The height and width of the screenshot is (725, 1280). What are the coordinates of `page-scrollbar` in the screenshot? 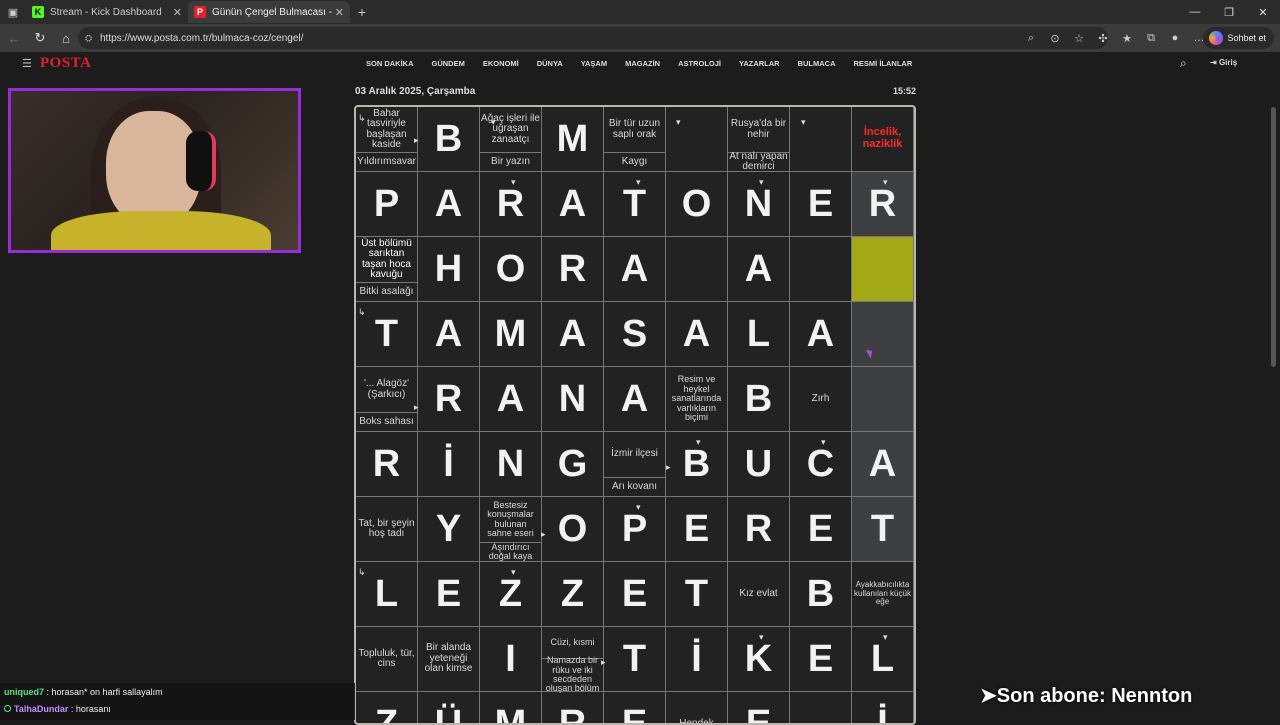 It's located at (1274, 386).